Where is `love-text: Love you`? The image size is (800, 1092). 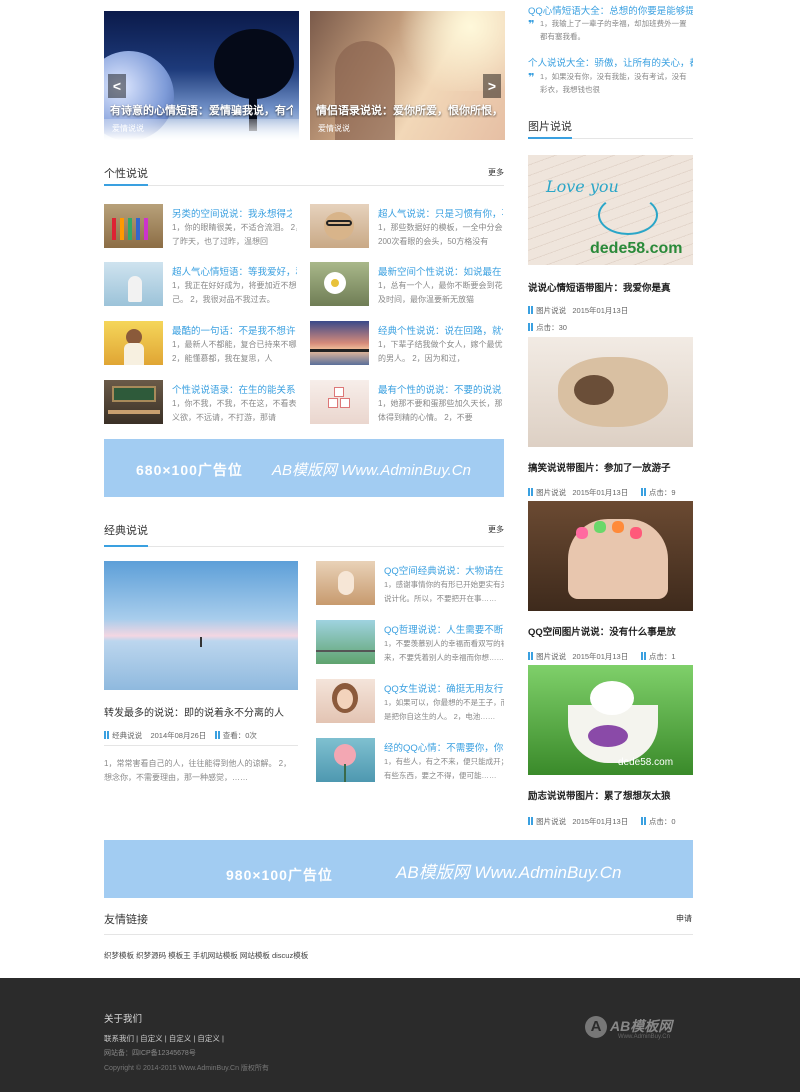 love-text: Love you is located at coordinates (582, 186).